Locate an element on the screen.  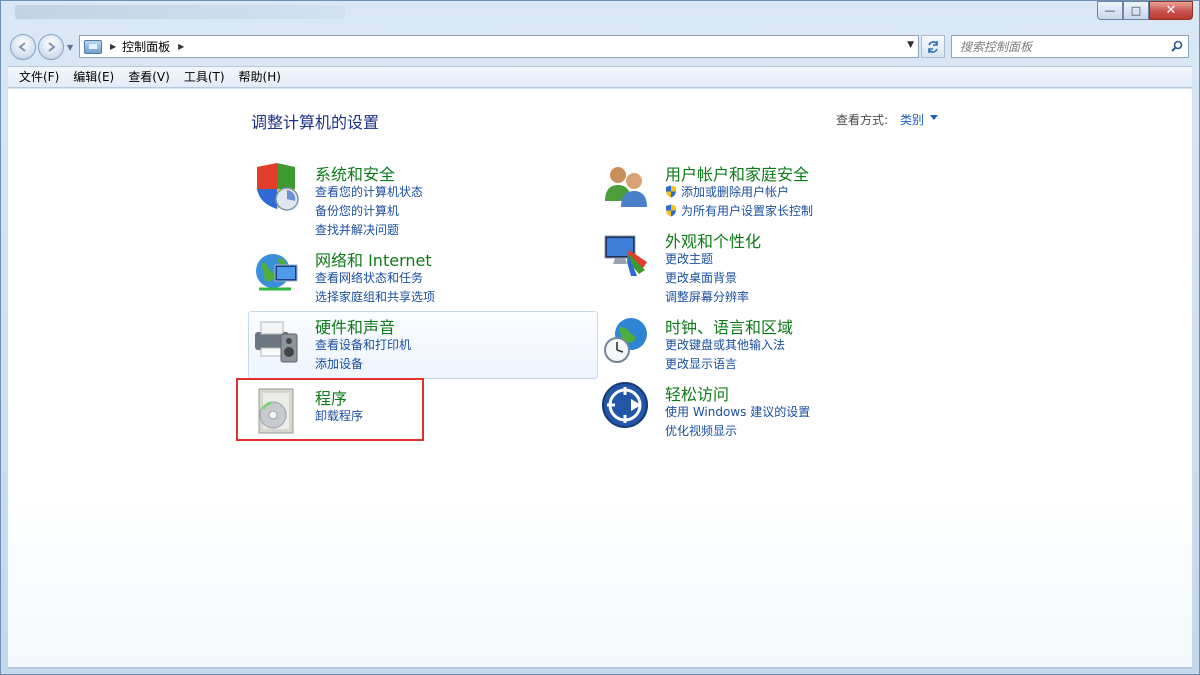
users-icon is located at coordinates (627, 187).